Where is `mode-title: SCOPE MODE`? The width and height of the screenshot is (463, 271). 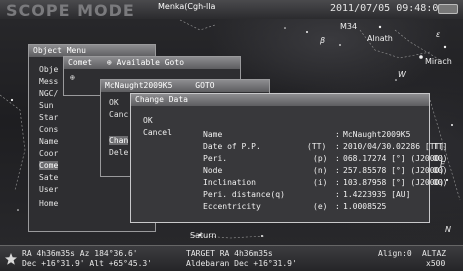
mode-title: SCOPE MODE is located at coordinates (70, 10).